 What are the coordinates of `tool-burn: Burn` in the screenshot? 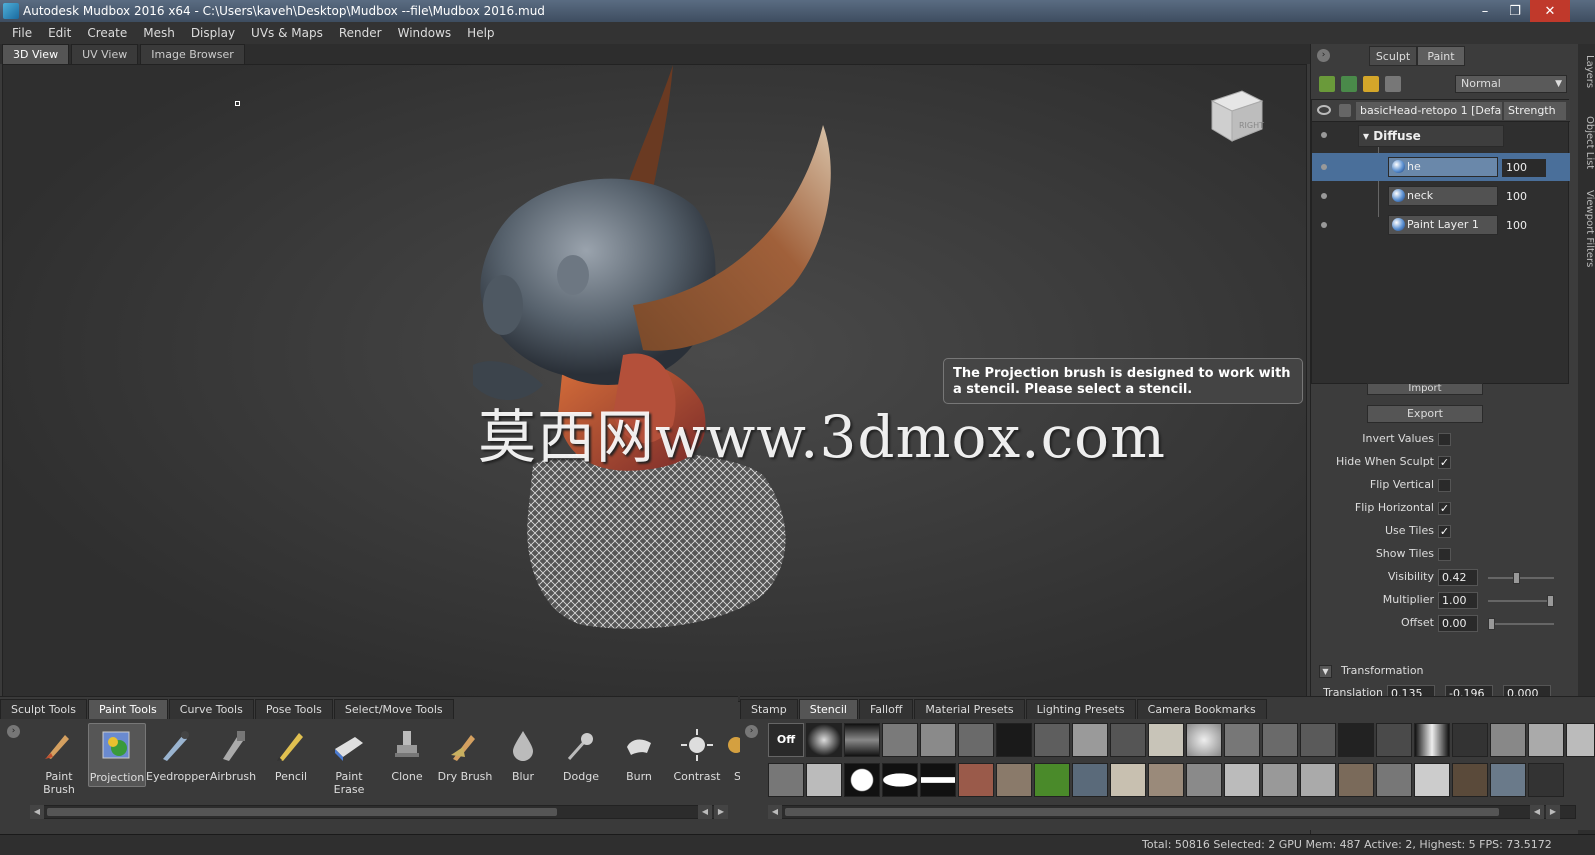 It's located at (639, 755).